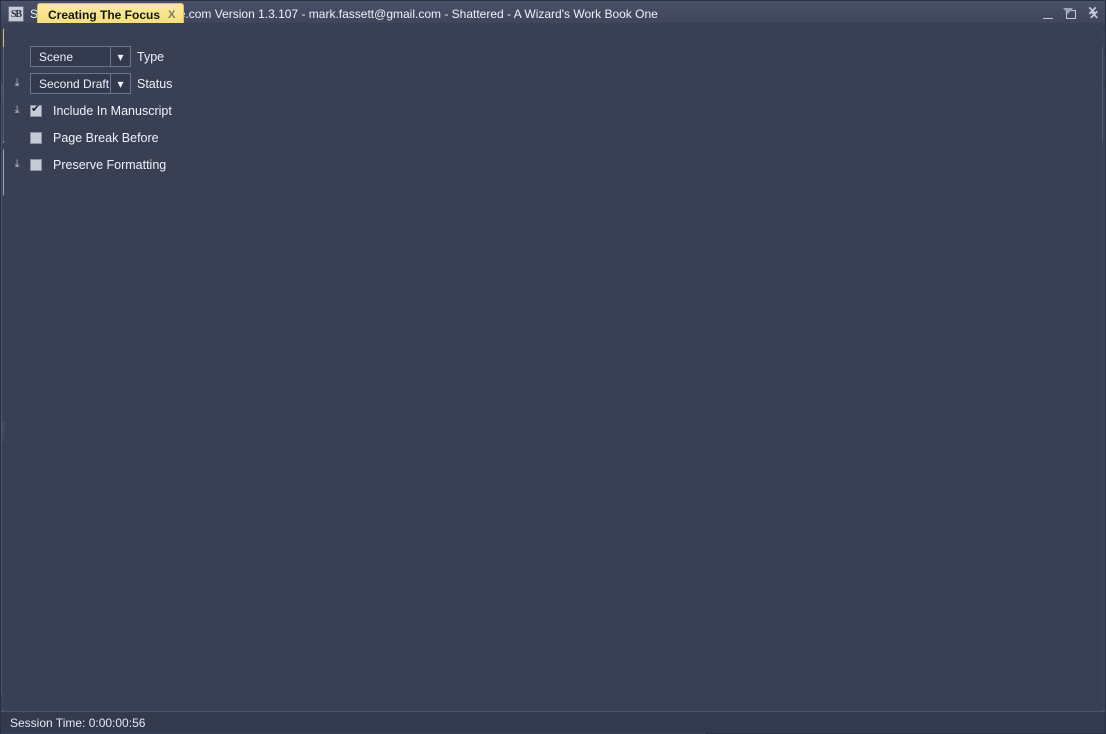 The width and height of the screenshot is (1106, 734). Describe the element at coordinates (104, 15) in the screenshot. I see `editor-tab-label: Creating The Focus` at that location.